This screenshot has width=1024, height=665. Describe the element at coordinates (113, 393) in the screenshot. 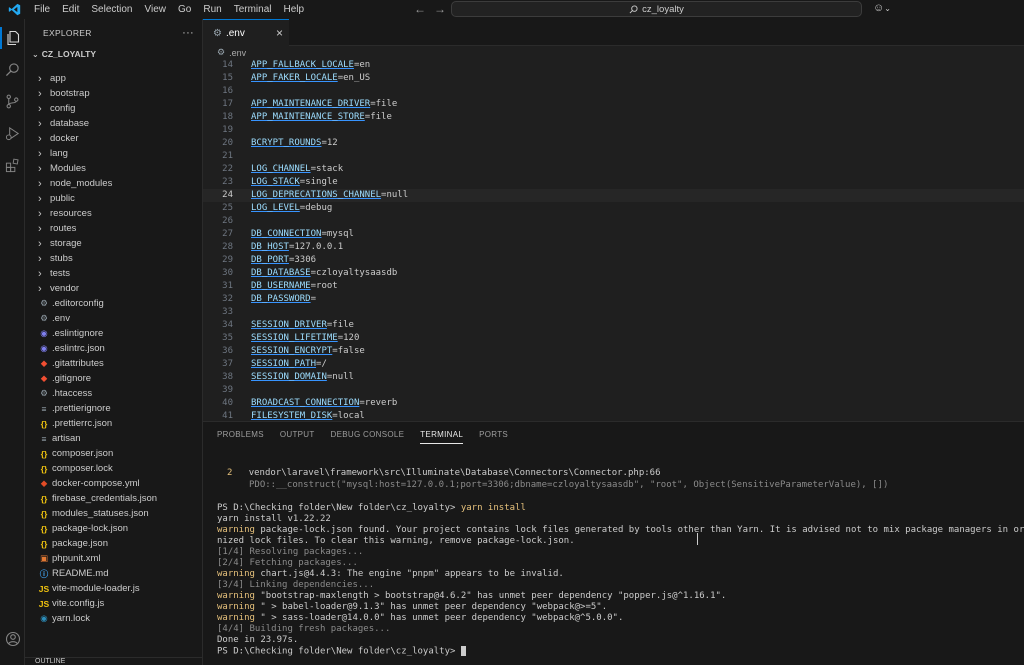

I see `tree-file: ⚙ .htaccess` at that location.